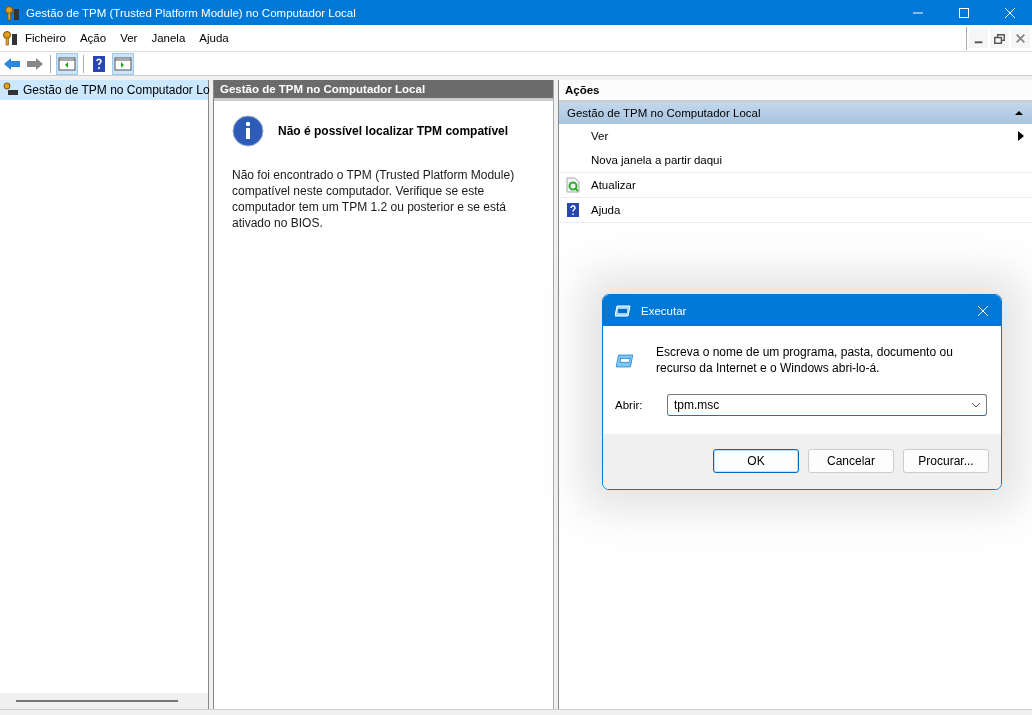  I want to click on refresh-icon, so click(573, 185).